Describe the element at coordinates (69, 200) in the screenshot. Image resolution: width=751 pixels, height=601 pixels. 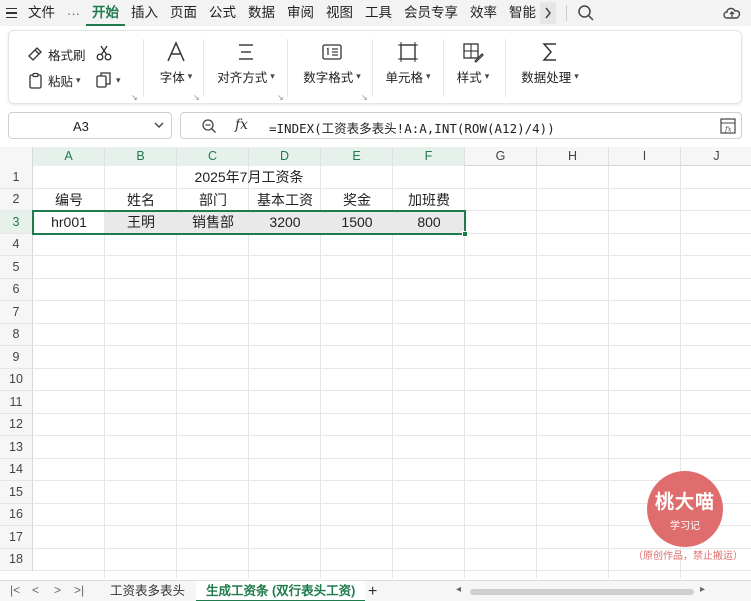
I see `cell-a2: 编号` at that location.